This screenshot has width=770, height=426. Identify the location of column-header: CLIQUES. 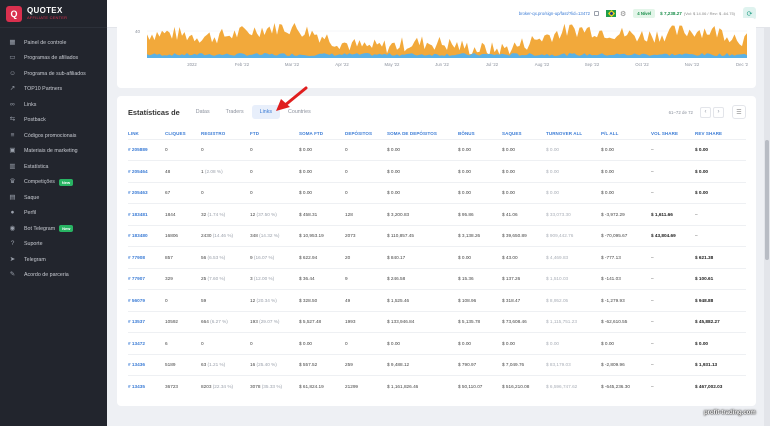
(183, 134).